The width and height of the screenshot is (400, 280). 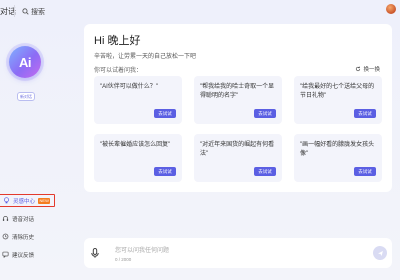 I want to click on feedback-icon, so click(x=5, y=254).